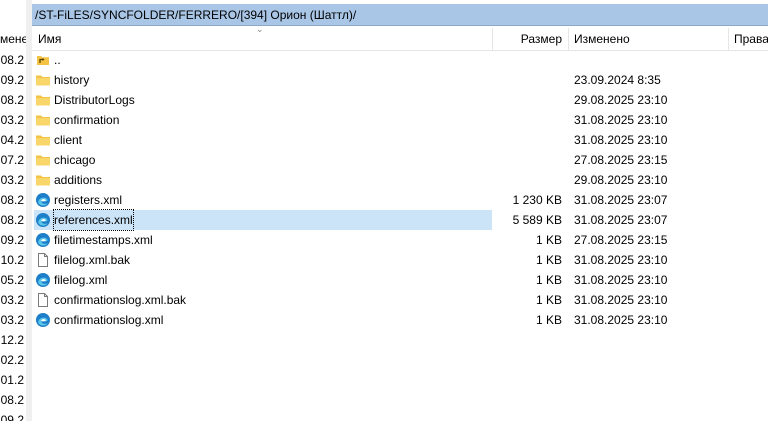 This screenshot has height=421, width=768. What do you see at coordinates (400, 80) in the screenshot?
I see `file-row: history 23.09.2024 8:35` at bounding box center [400, 80].